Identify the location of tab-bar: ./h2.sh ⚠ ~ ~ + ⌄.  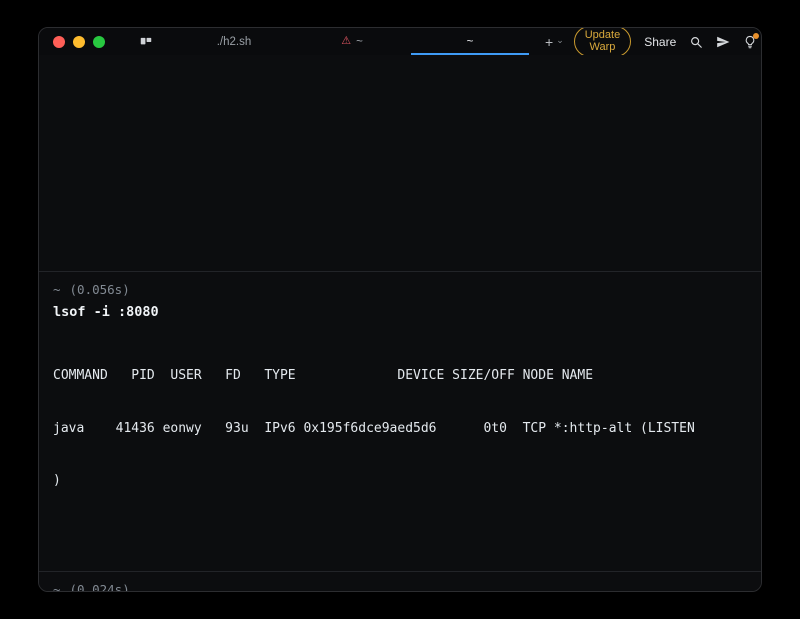
(374, 41).